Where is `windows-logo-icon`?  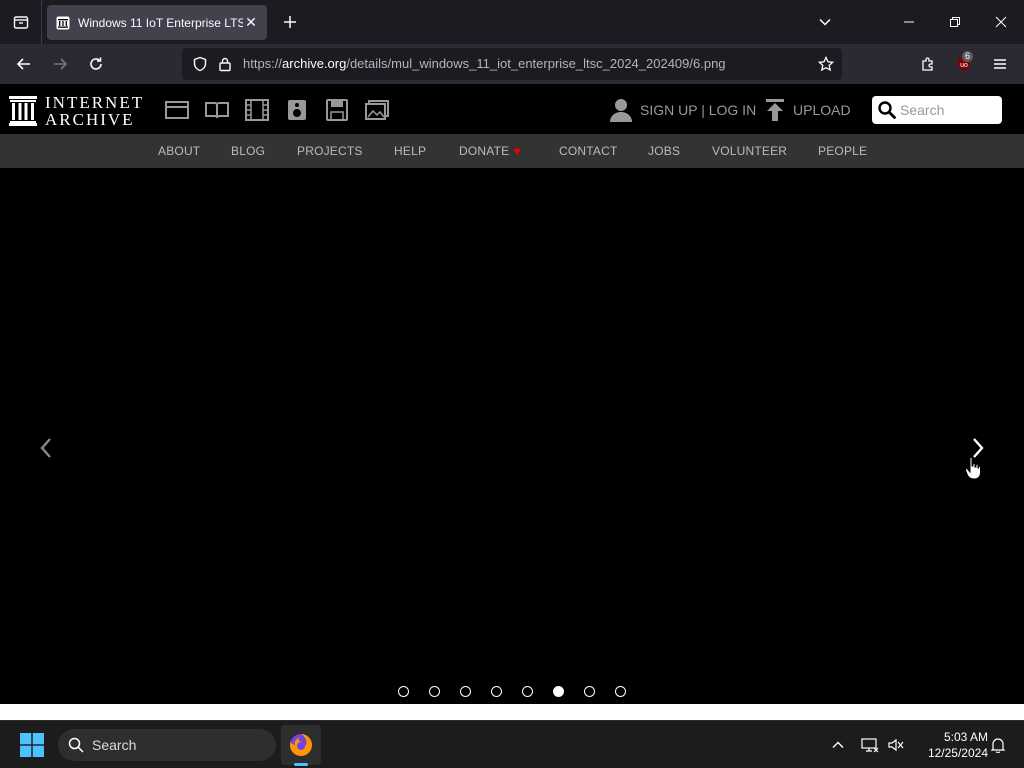
windows-logo-icon is located at coordinates (32, 745).